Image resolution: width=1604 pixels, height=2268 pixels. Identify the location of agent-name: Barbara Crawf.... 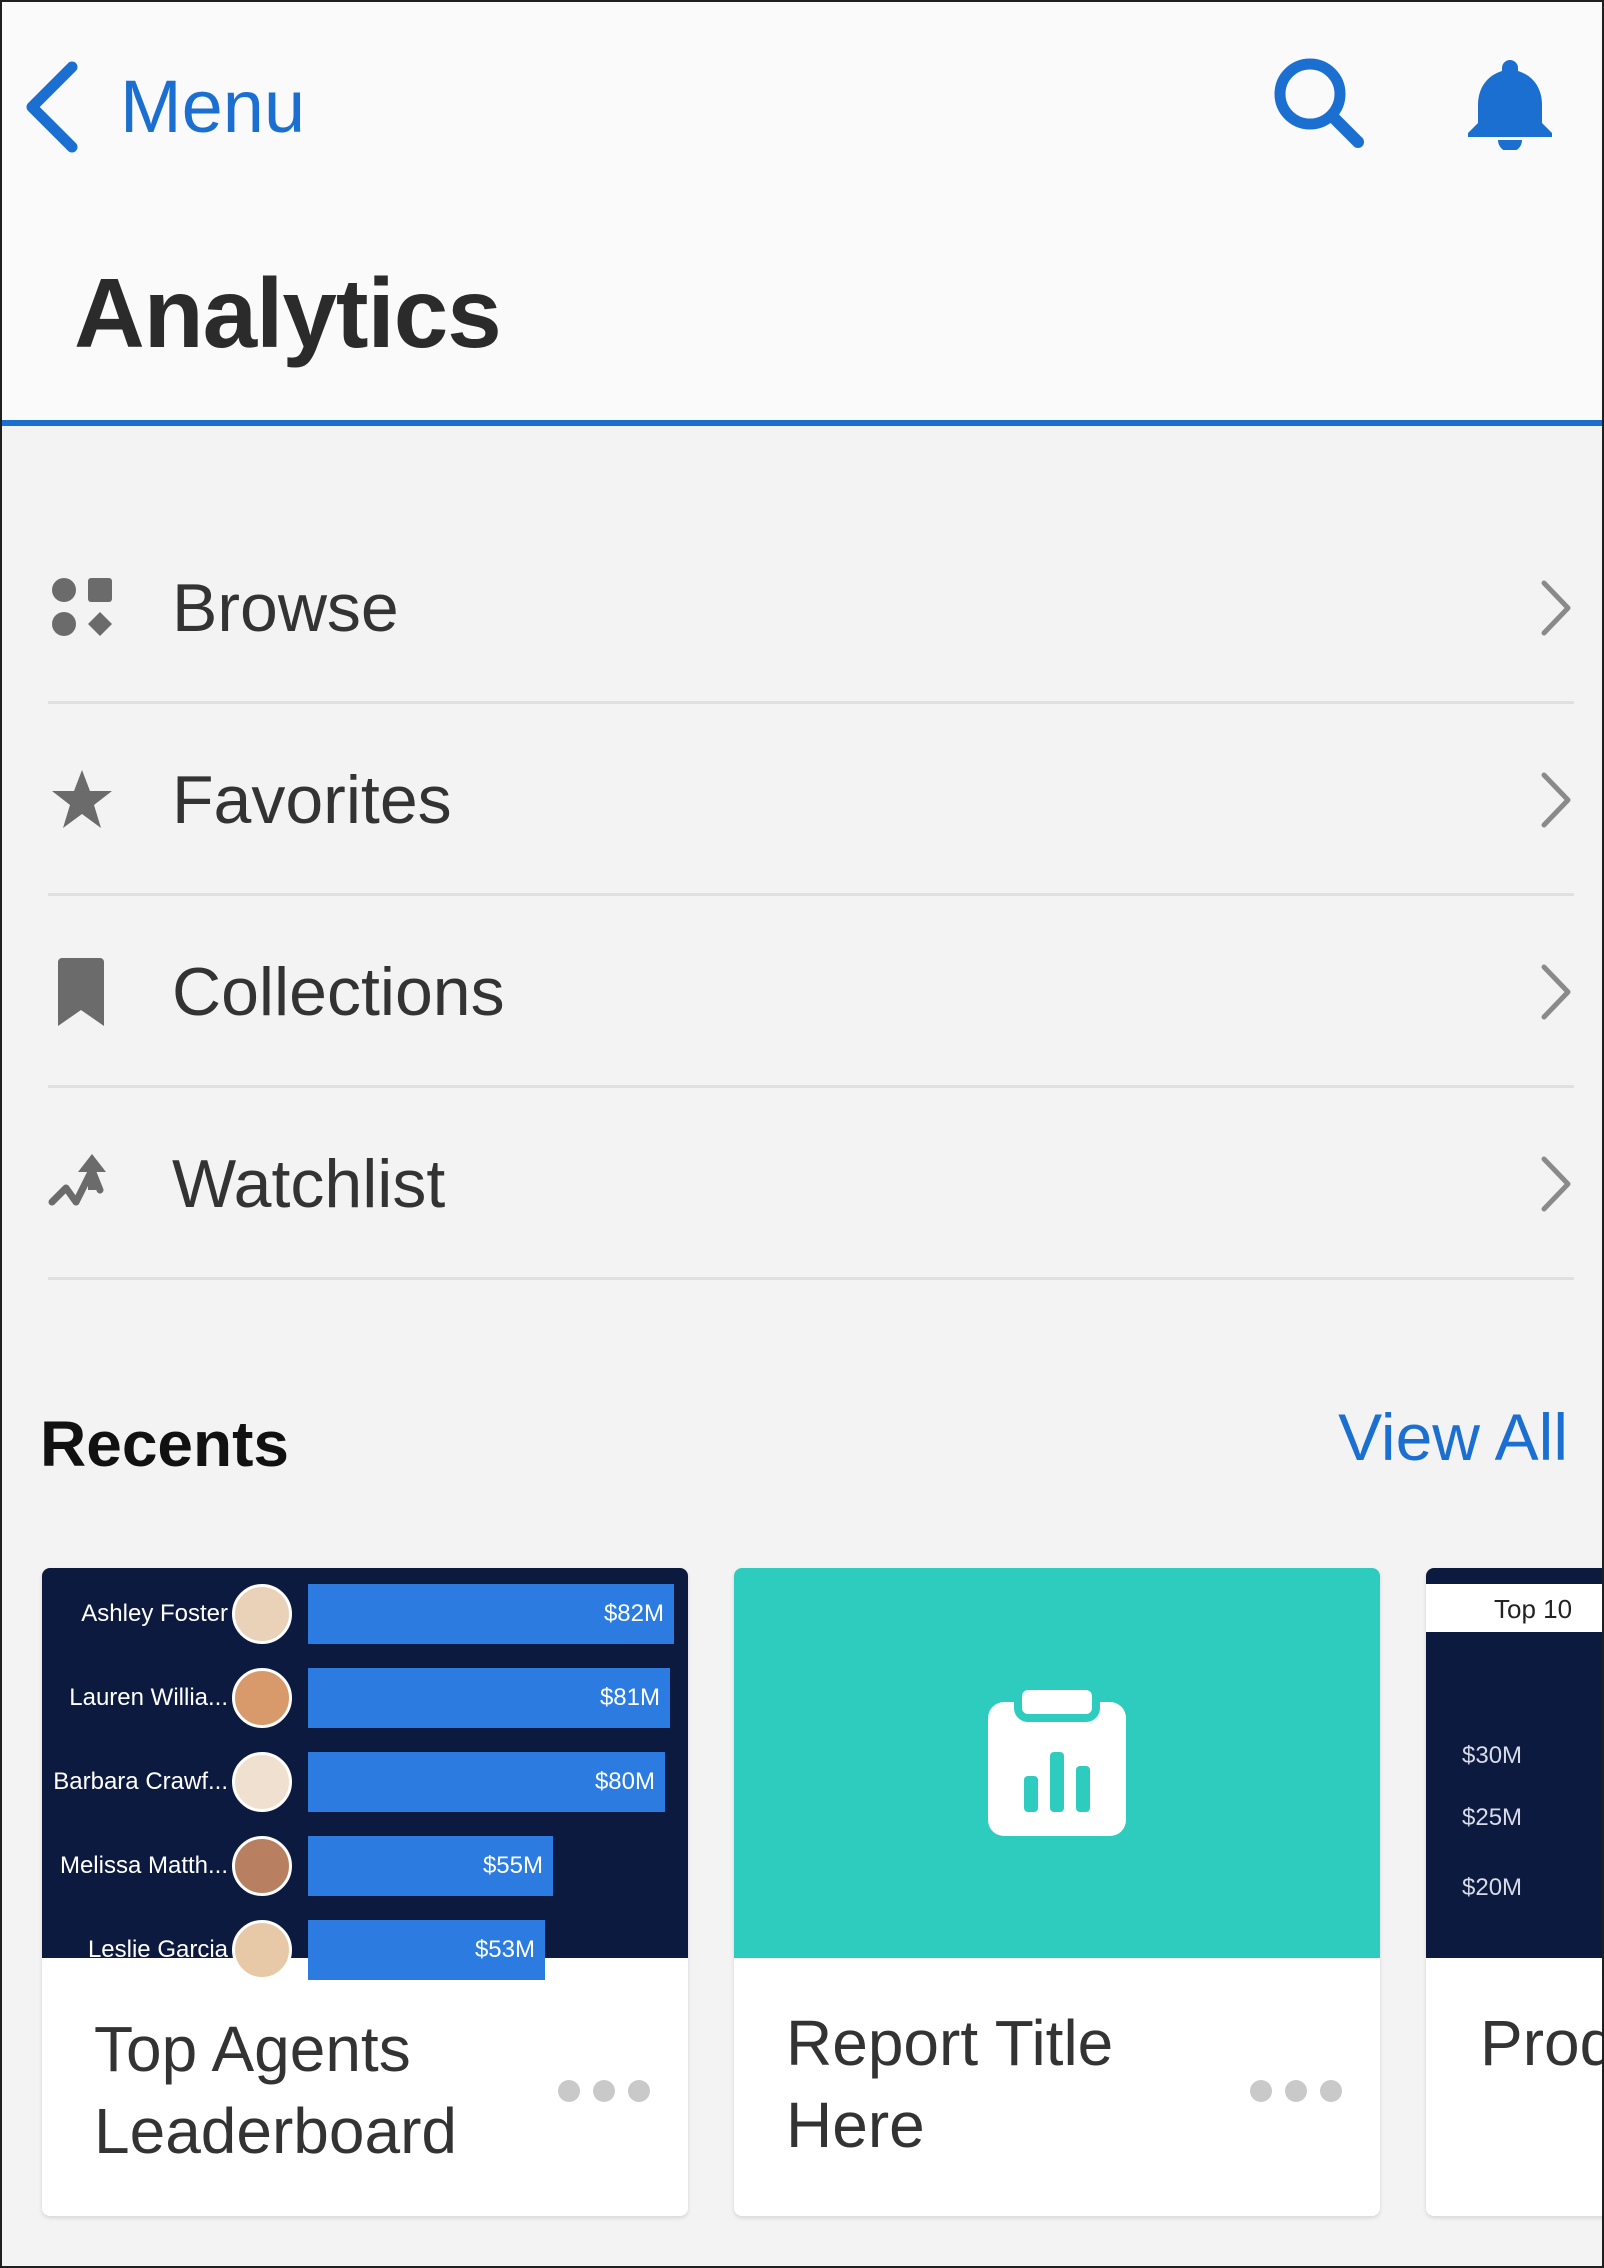
(140, 1781).